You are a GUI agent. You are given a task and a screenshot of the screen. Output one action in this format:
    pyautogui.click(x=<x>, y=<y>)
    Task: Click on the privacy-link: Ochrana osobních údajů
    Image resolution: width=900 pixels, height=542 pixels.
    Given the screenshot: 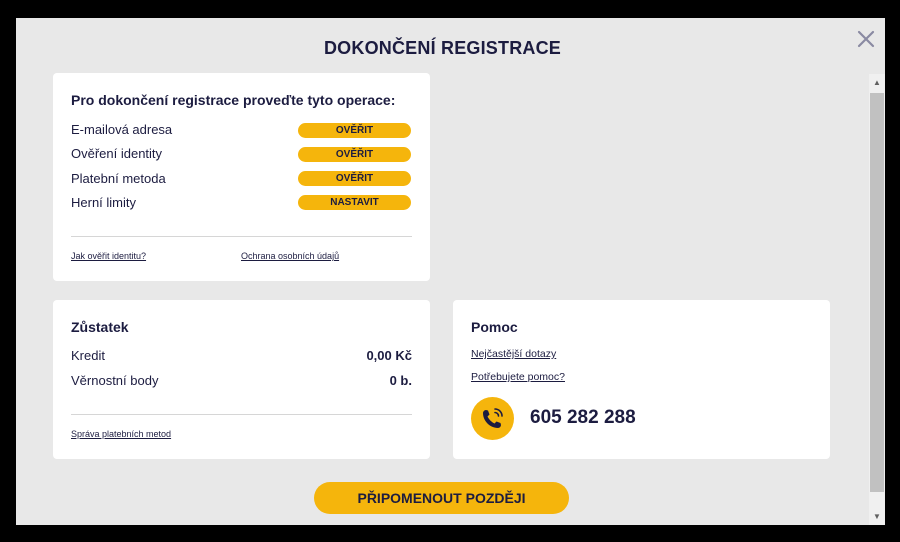 What is the action you would take?
    pyautogui.click(x=290, y=256)
    